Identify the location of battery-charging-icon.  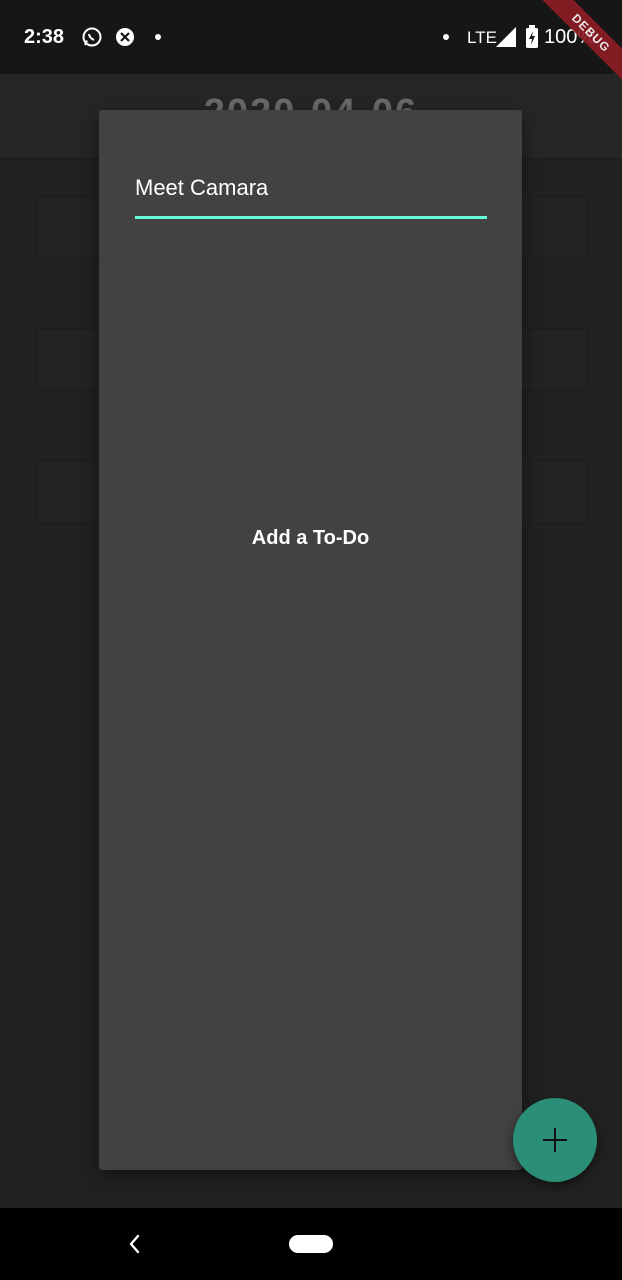
(532, 36).